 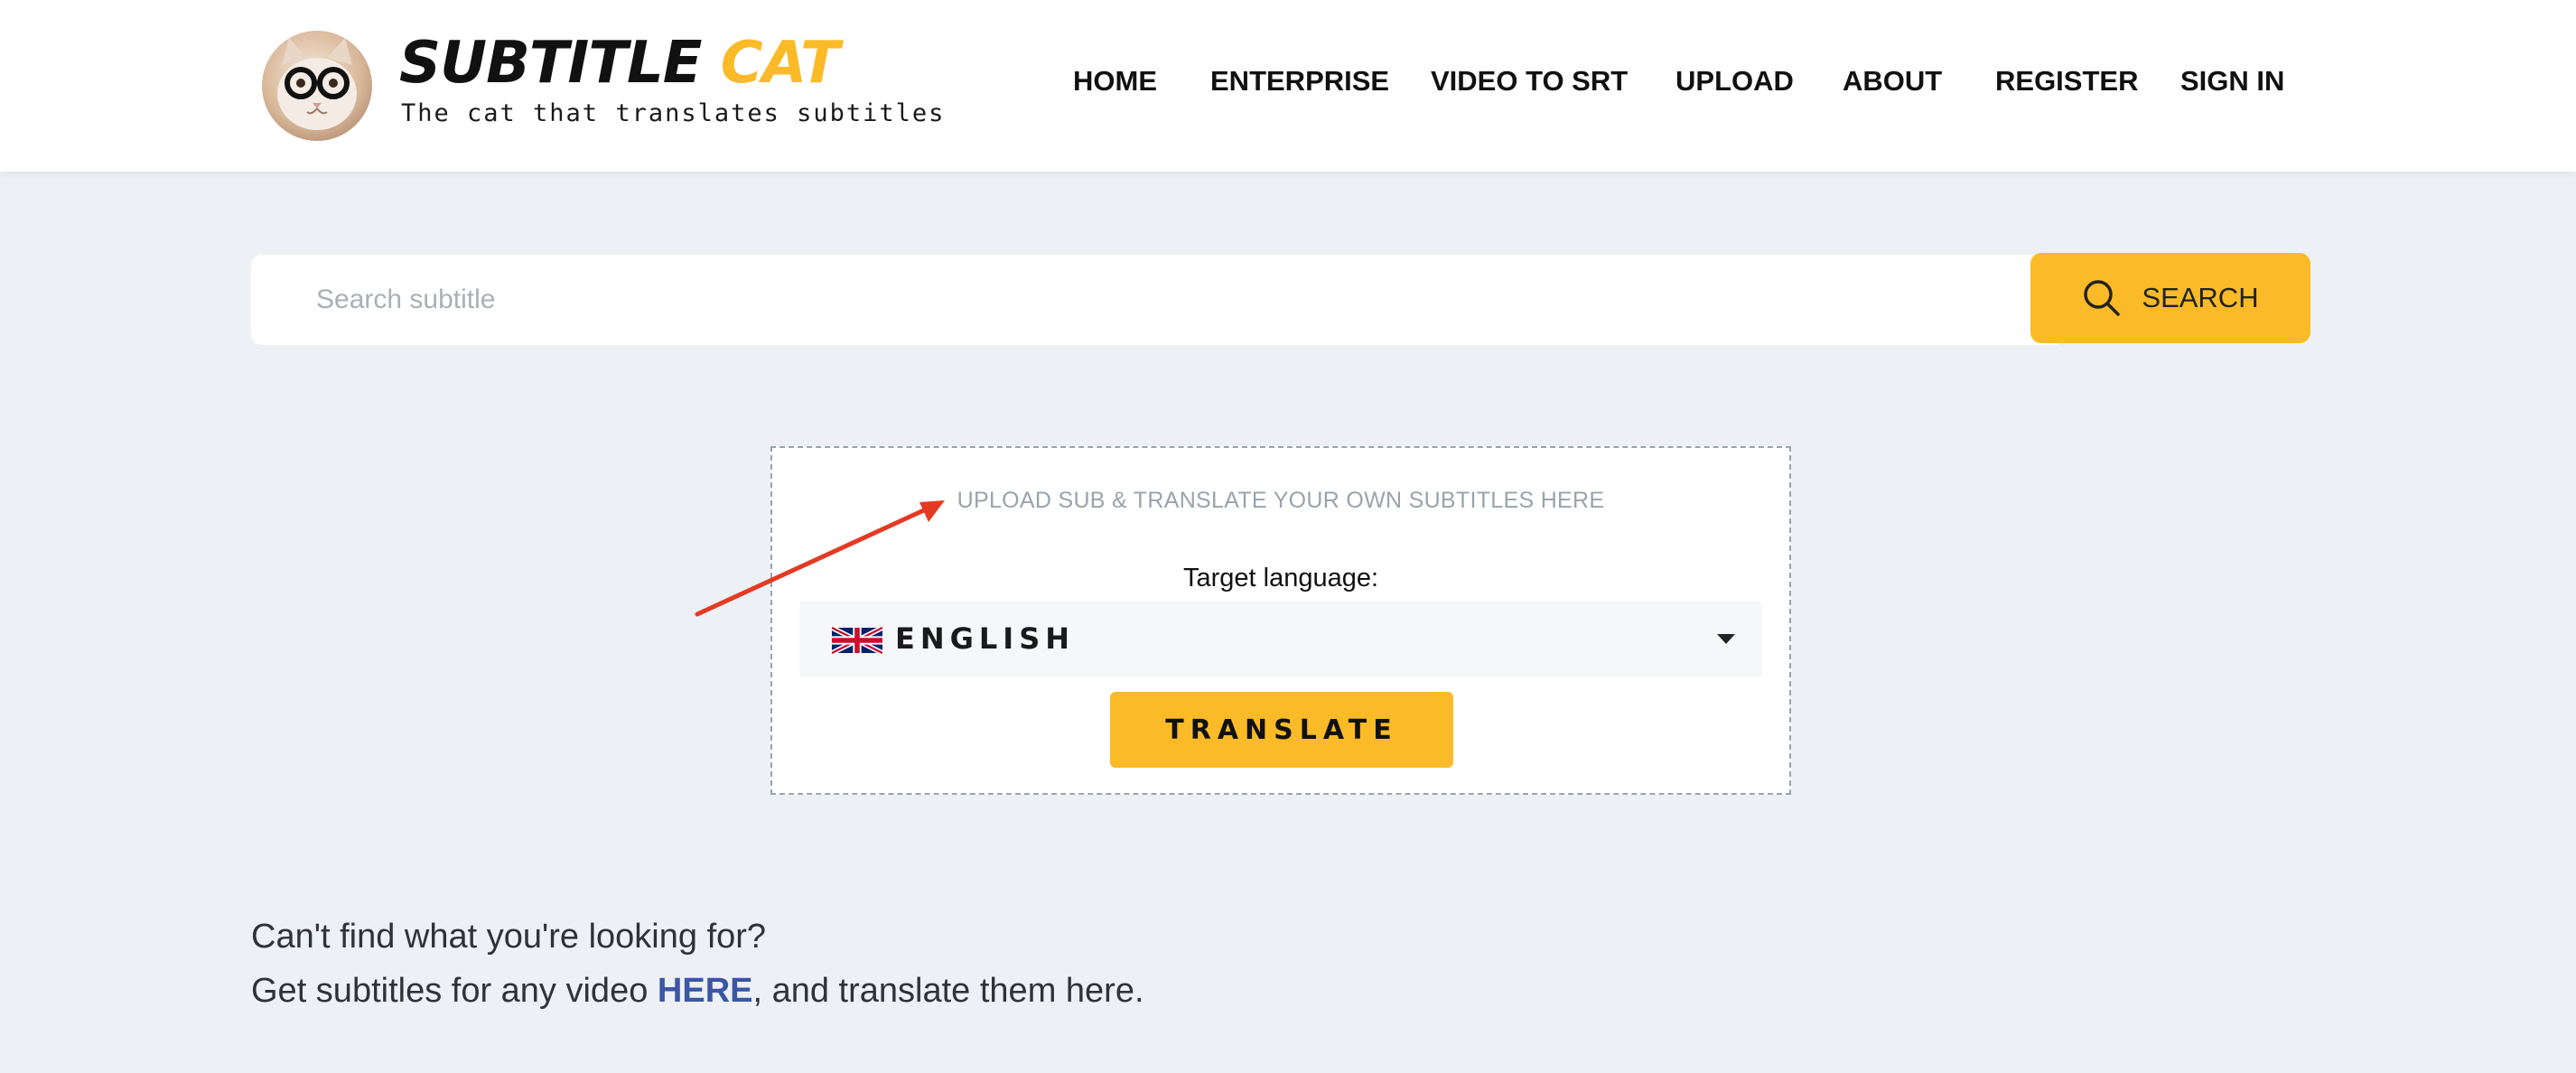 I want to click on search-bar, so click(x=1154, y=300).